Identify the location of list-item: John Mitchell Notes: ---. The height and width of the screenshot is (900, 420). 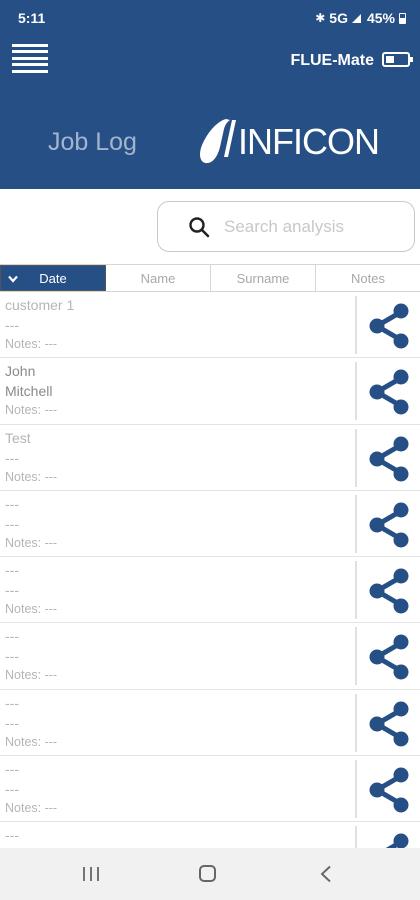
(210, 391).